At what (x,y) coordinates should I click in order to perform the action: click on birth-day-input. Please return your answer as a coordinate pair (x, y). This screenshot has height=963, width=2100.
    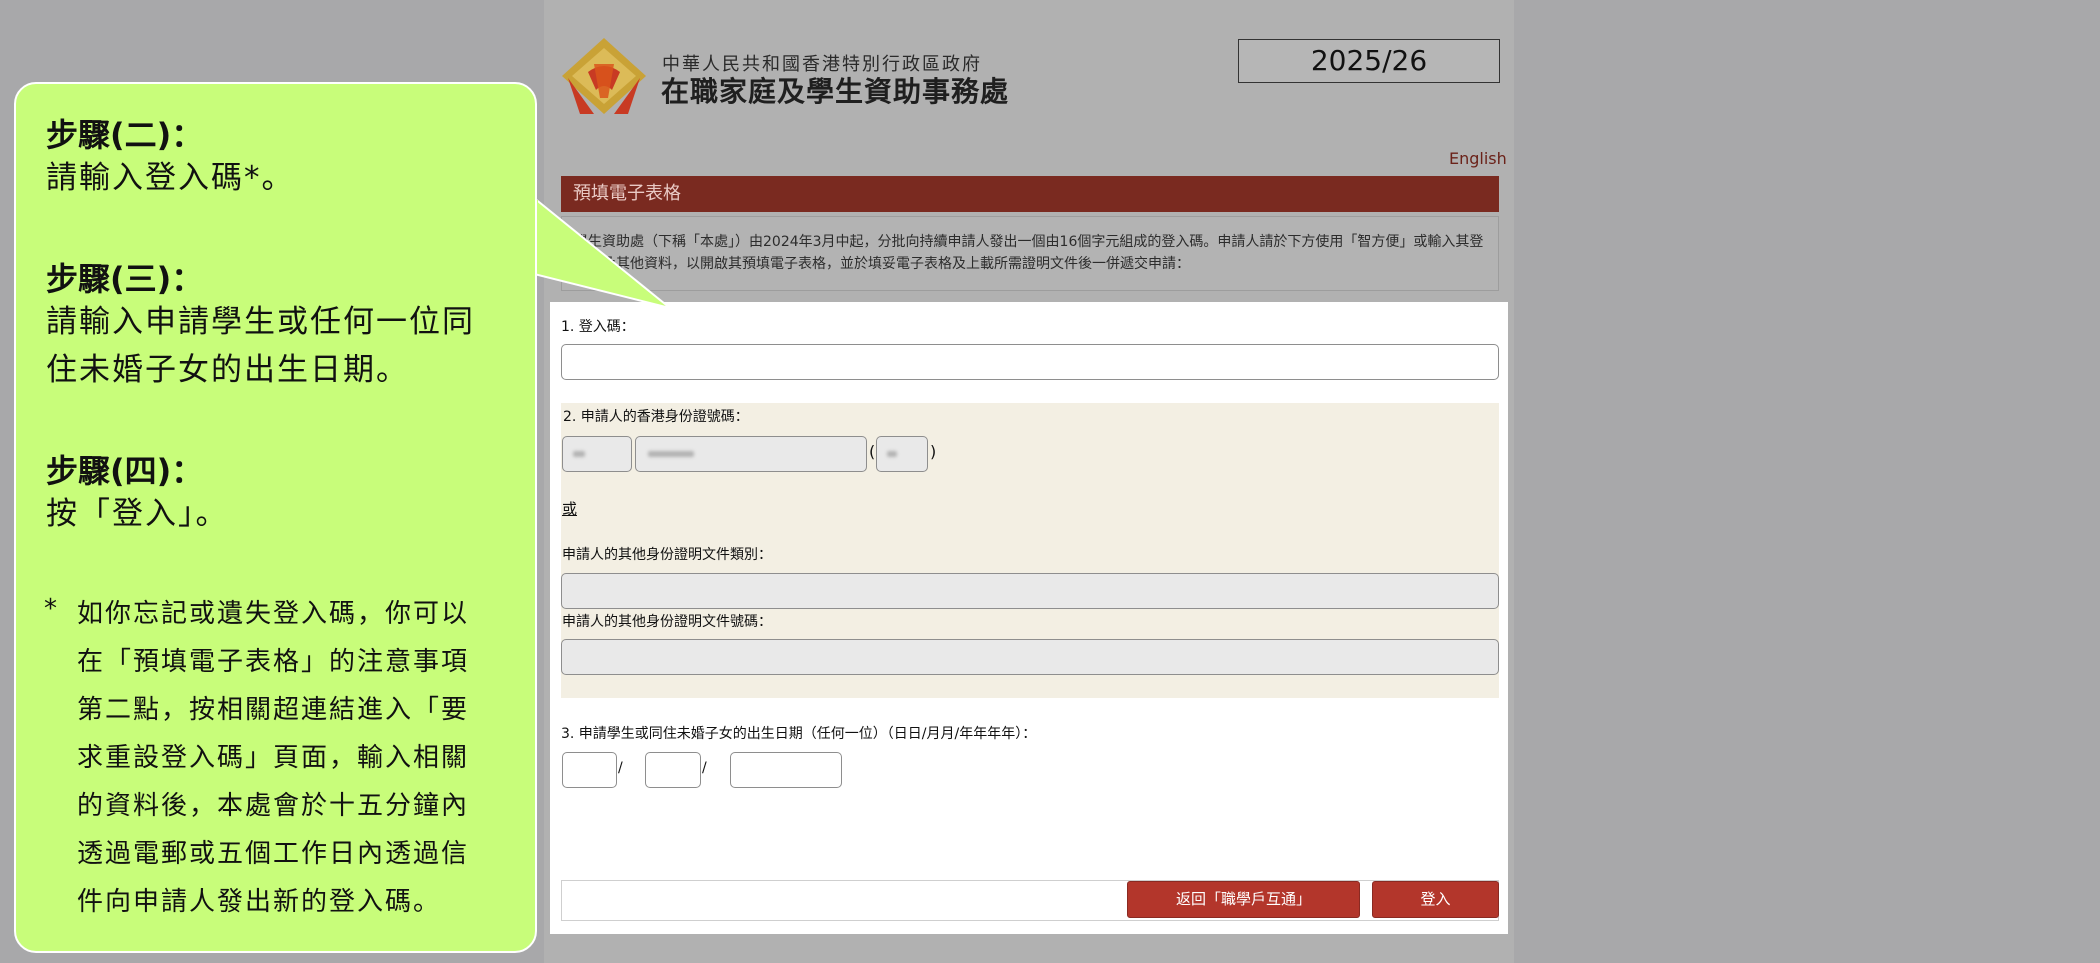
    Looking at the image, I should click on (589, 770).